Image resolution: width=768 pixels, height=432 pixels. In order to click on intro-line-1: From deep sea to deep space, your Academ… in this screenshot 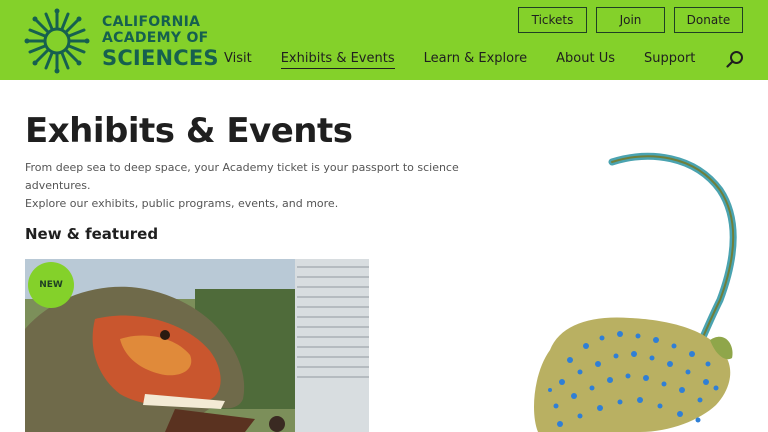, I will do `click(242, 176)`.